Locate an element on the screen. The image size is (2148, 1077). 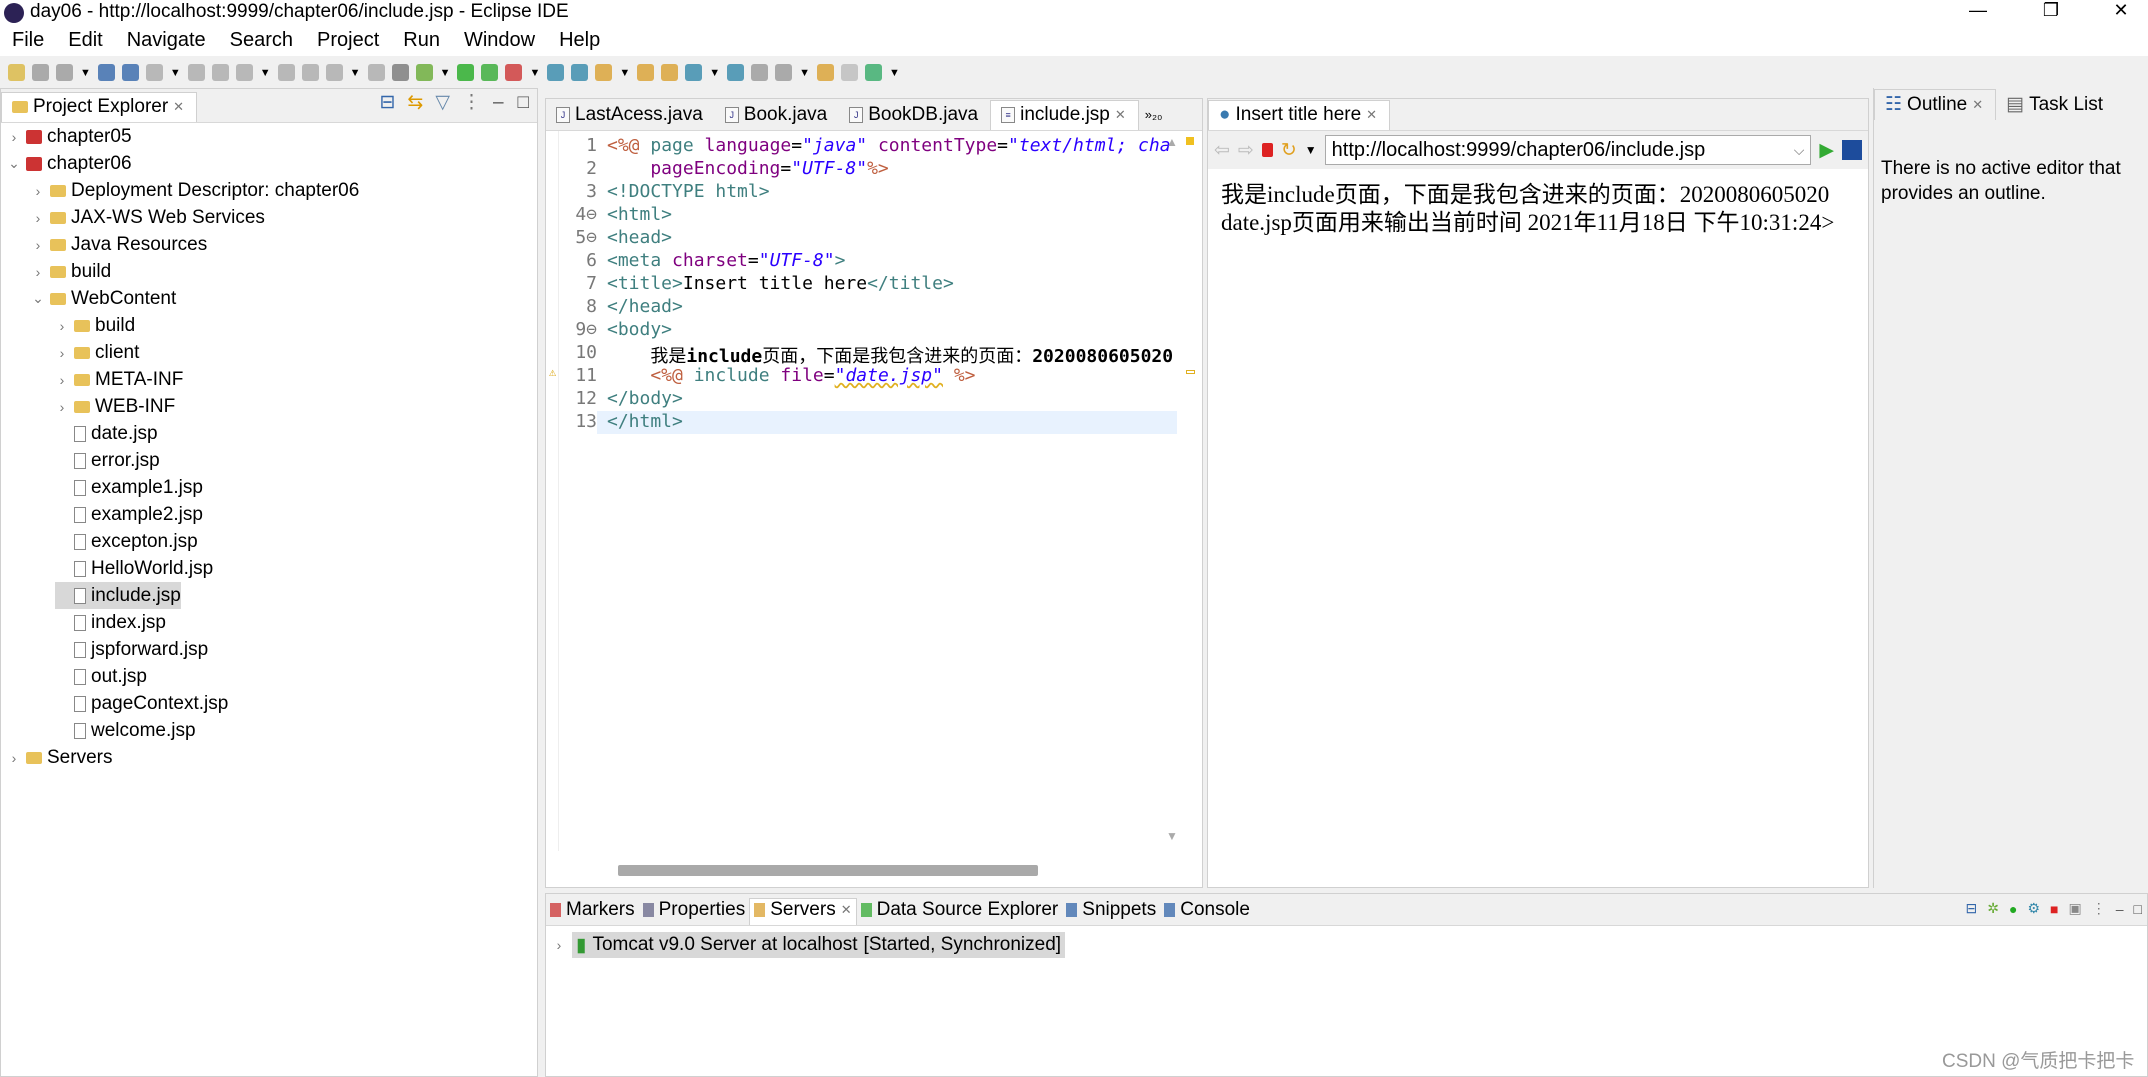
tab-bookdb-java: J BookDB.java is located at coordinates (914, 117).